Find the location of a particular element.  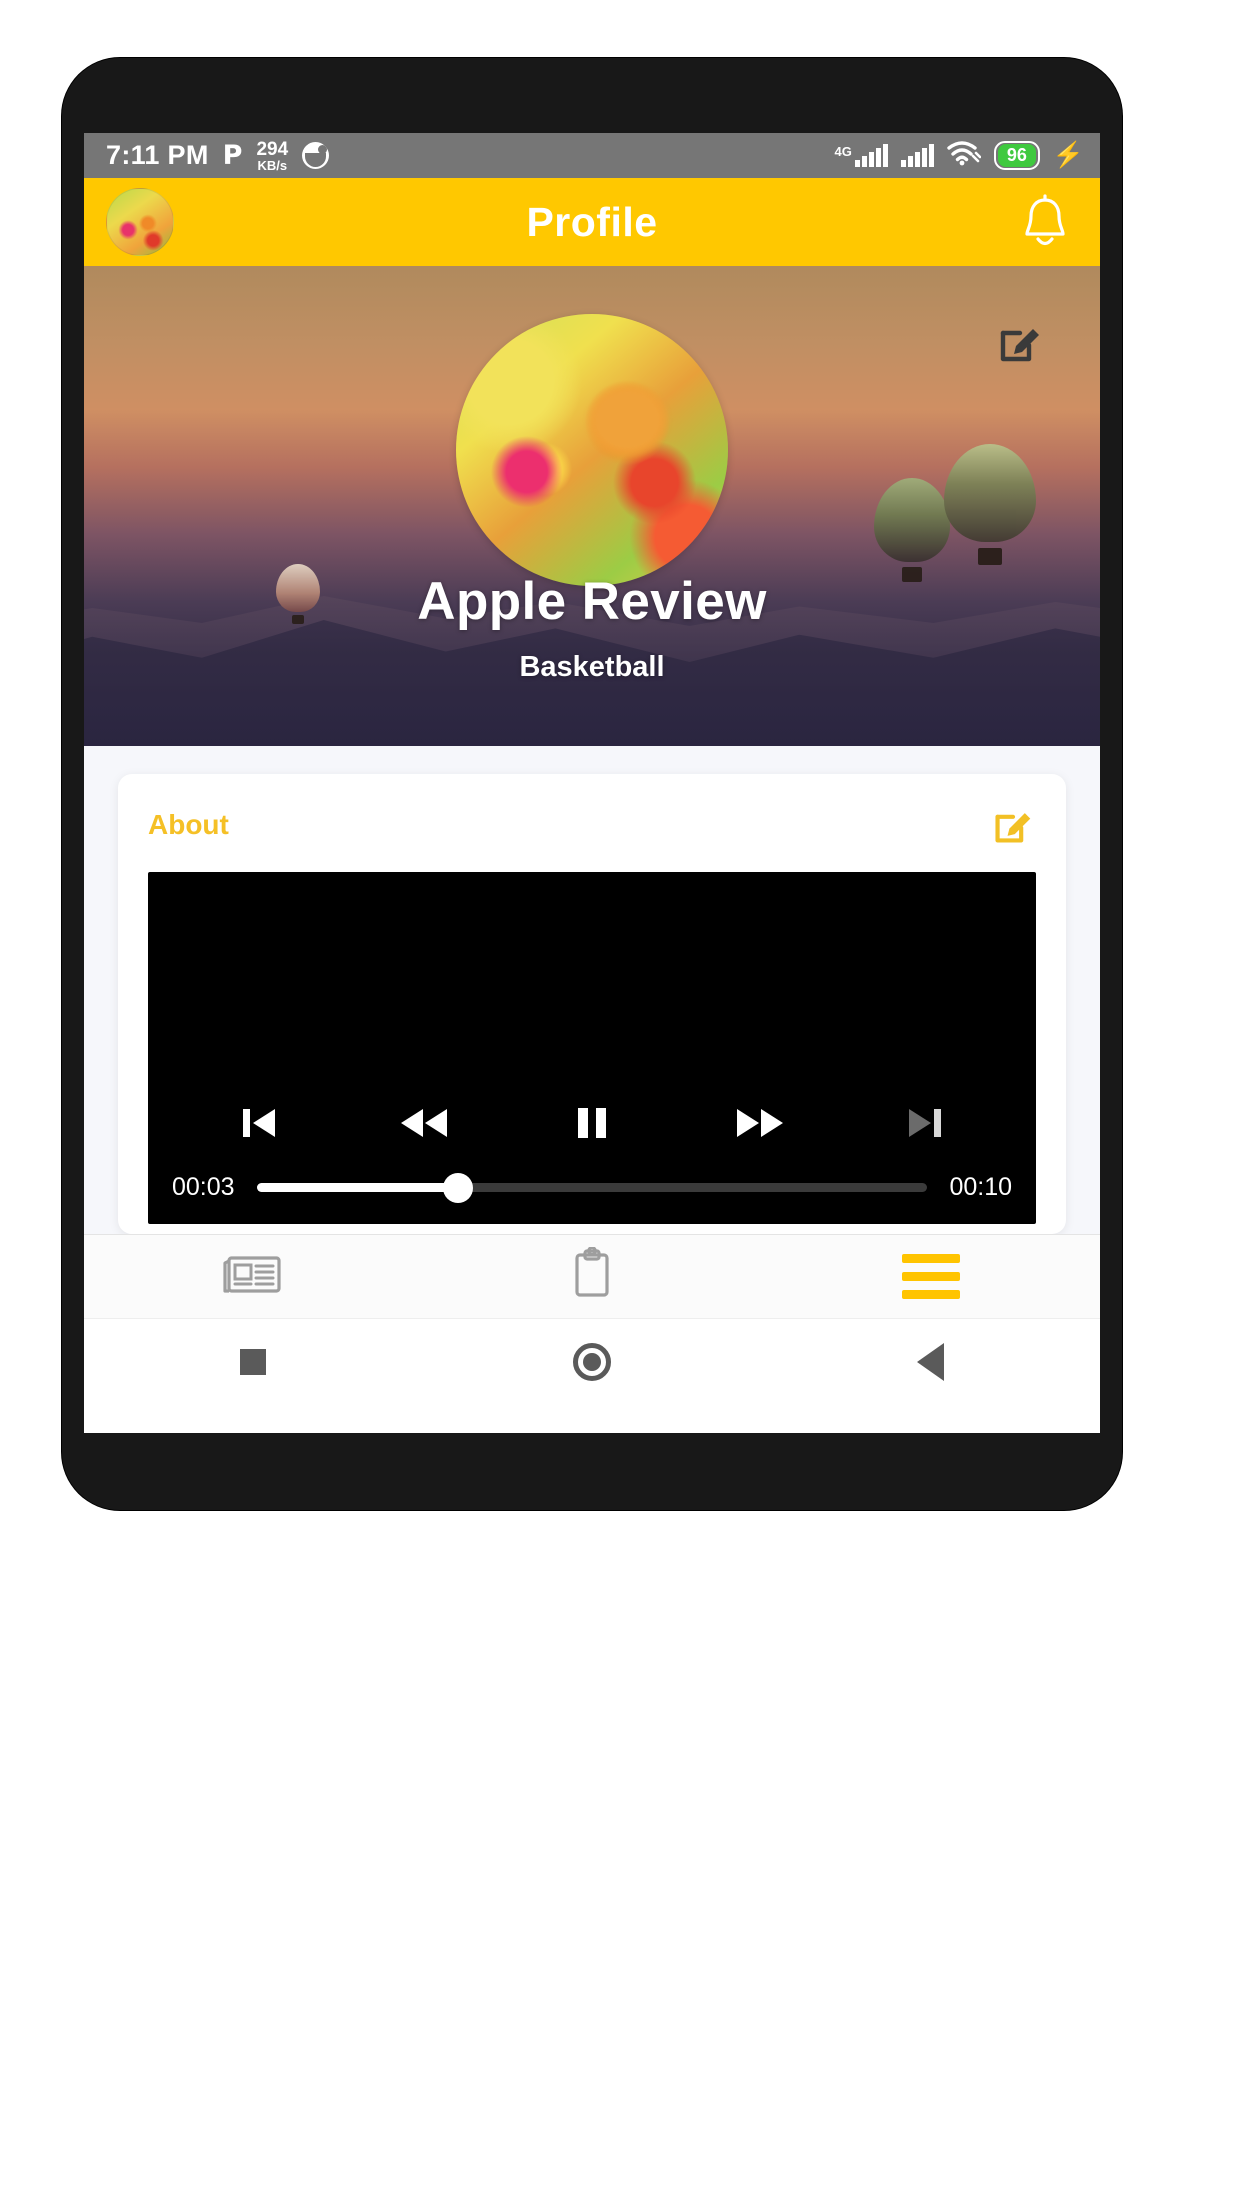

messenger-icon is located at coordinates (316, 155).